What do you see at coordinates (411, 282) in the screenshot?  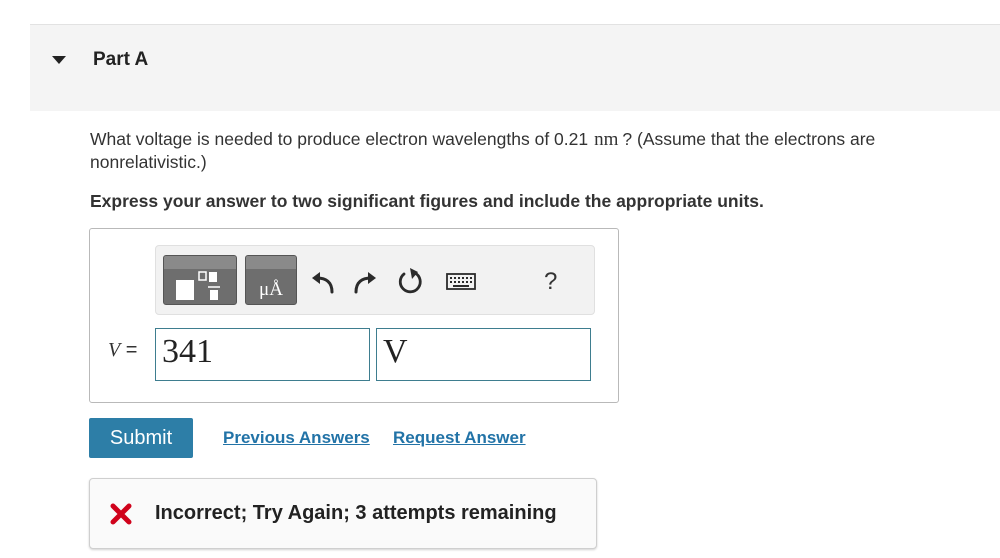 I see `reset-icon` at bounding box center [411, 282].